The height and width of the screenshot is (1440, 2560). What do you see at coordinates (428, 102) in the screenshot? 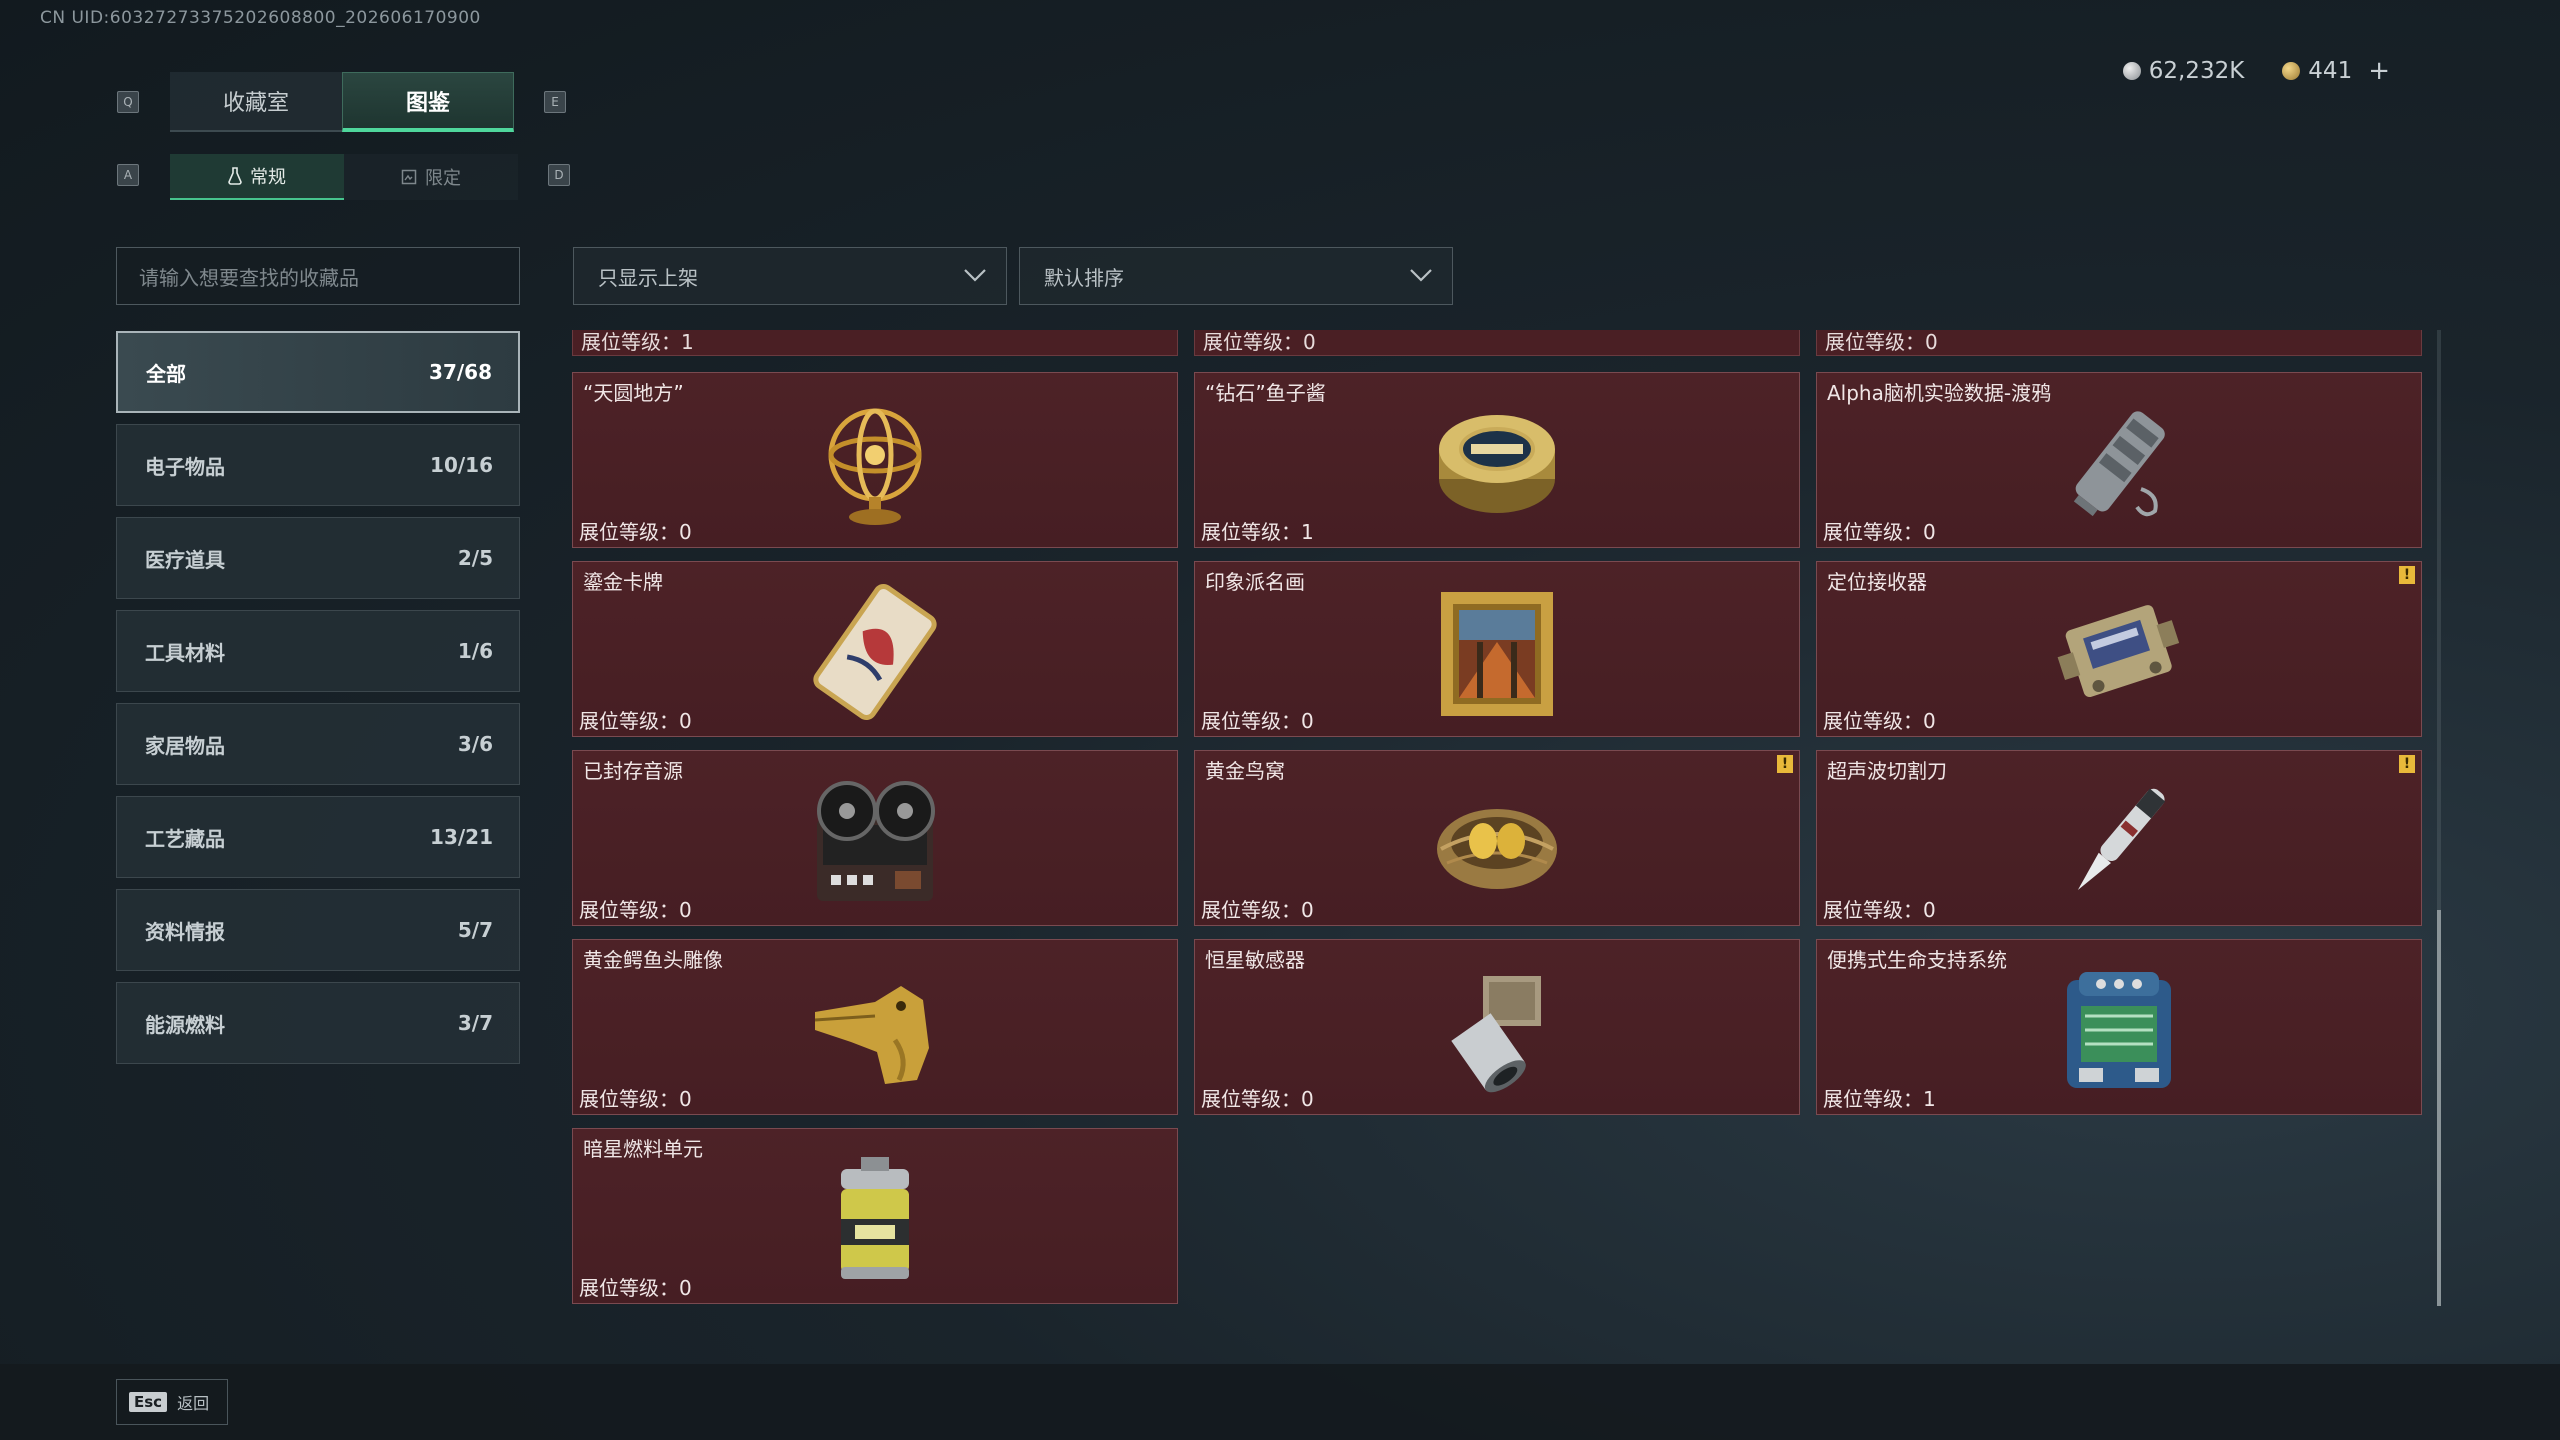
I see `tab-catalog: 图鉴` at bounding box center [428, 102].